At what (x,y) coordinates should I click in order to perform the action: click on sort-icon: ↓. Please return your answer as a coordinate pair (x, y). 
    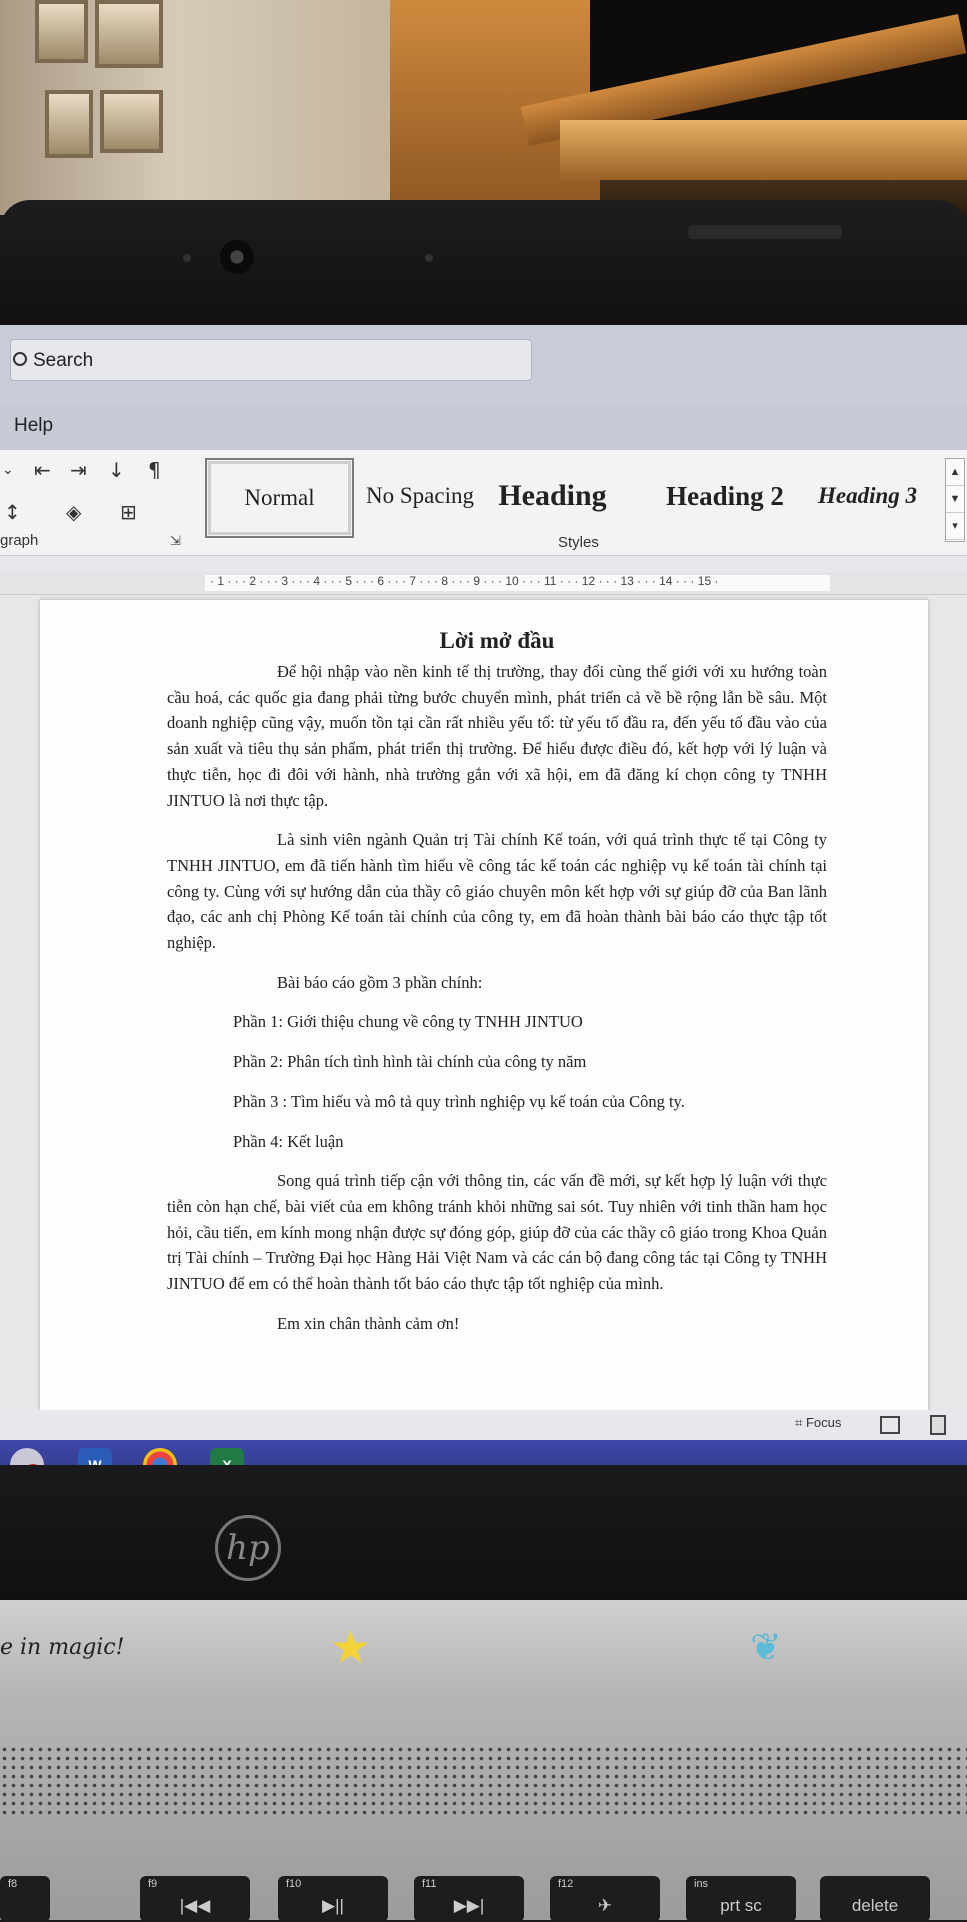
    Looking at the image, I should click on (116, 470).